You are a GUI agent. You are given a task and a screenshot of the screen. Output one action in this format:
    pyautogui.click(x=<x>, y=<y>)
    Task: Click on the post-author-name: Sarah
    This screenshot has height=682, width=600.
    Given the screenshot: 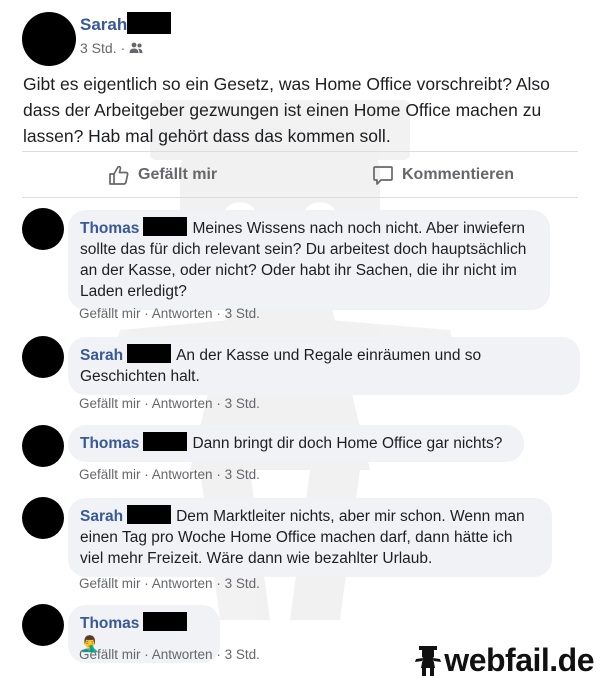 What is the action you would take?
    pyautogui.click(x=103, y=25)
    